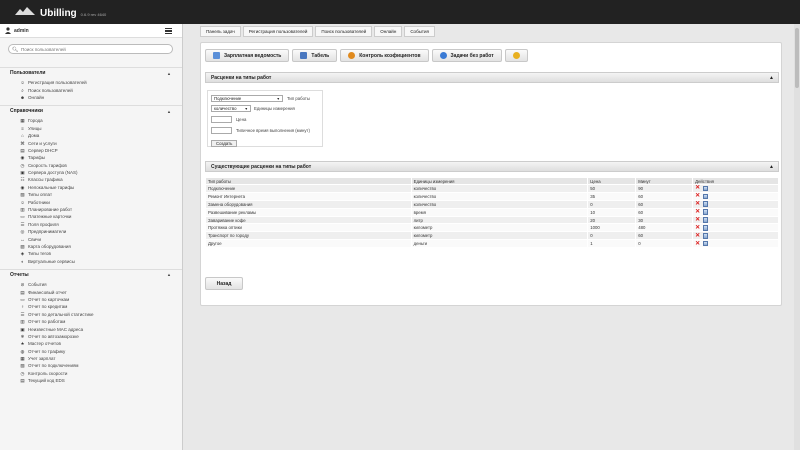  I want to click on map-icon: ▨, so click(22, 246).